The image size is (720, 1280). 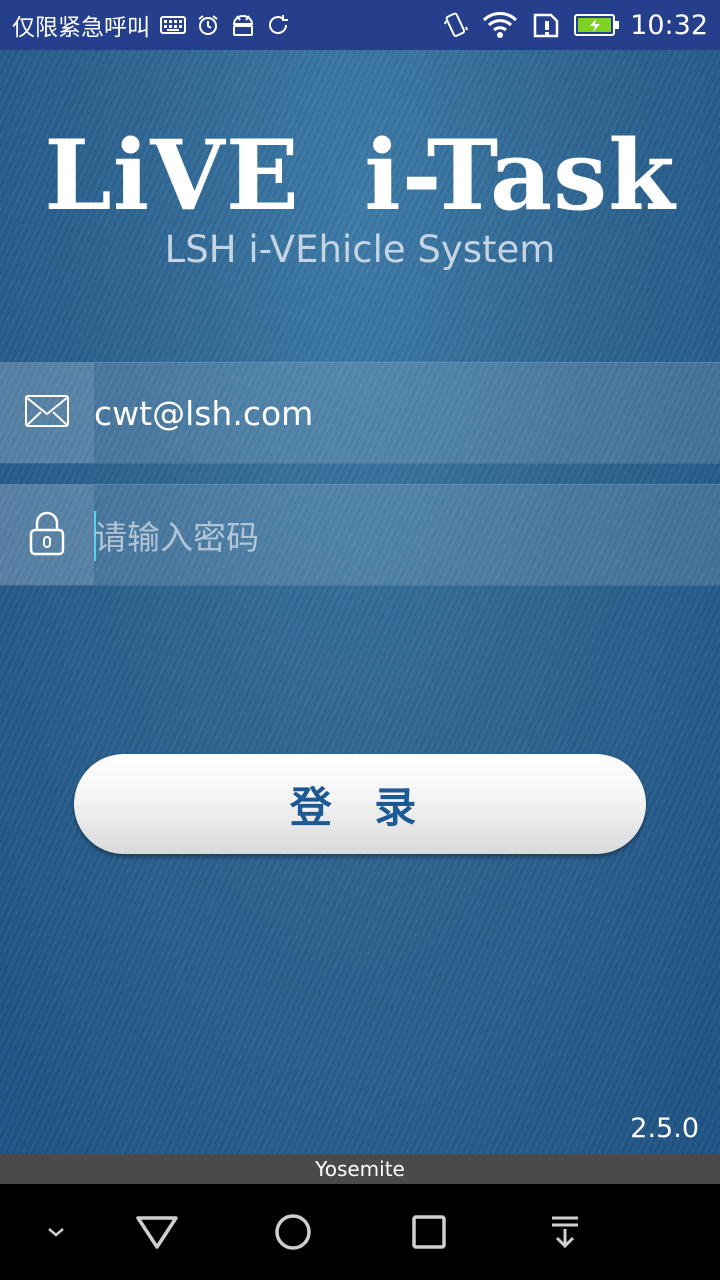 I want to click on login-button: 登 录, so click(x=360, y=804).